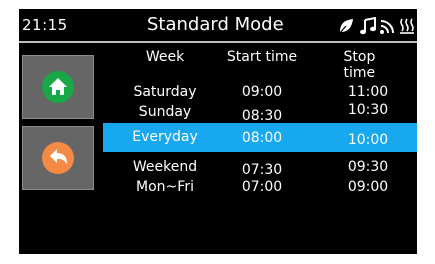  Describe the element at coordinates (262, 170) in the screenshot. I see `row-start-time: 07:30` at that location.